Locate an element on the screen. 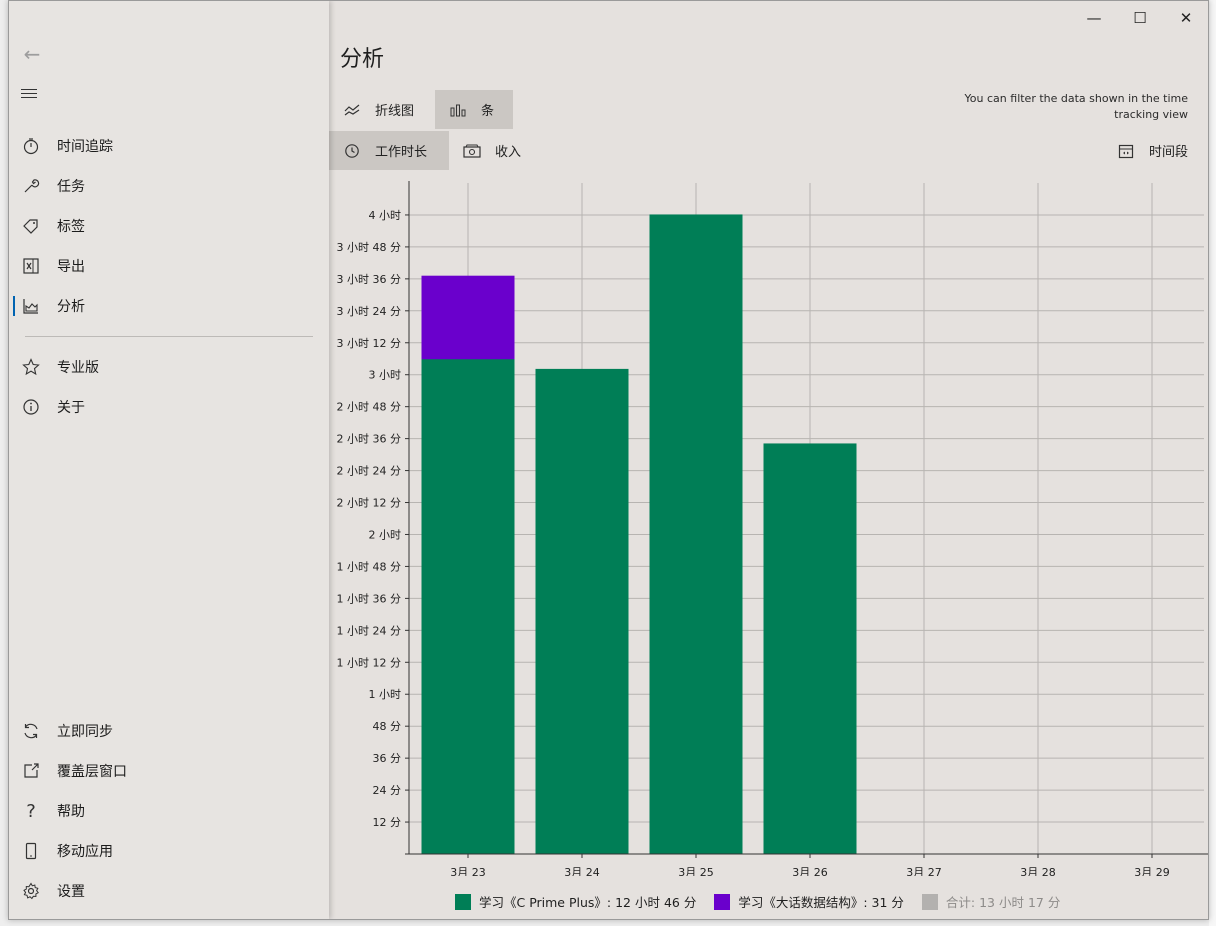 Image resolution: width=1216 pixels, height=926 pixels. legend-item-total: 合计: 13 小时 17 分 is located at coordinates (991, 901).